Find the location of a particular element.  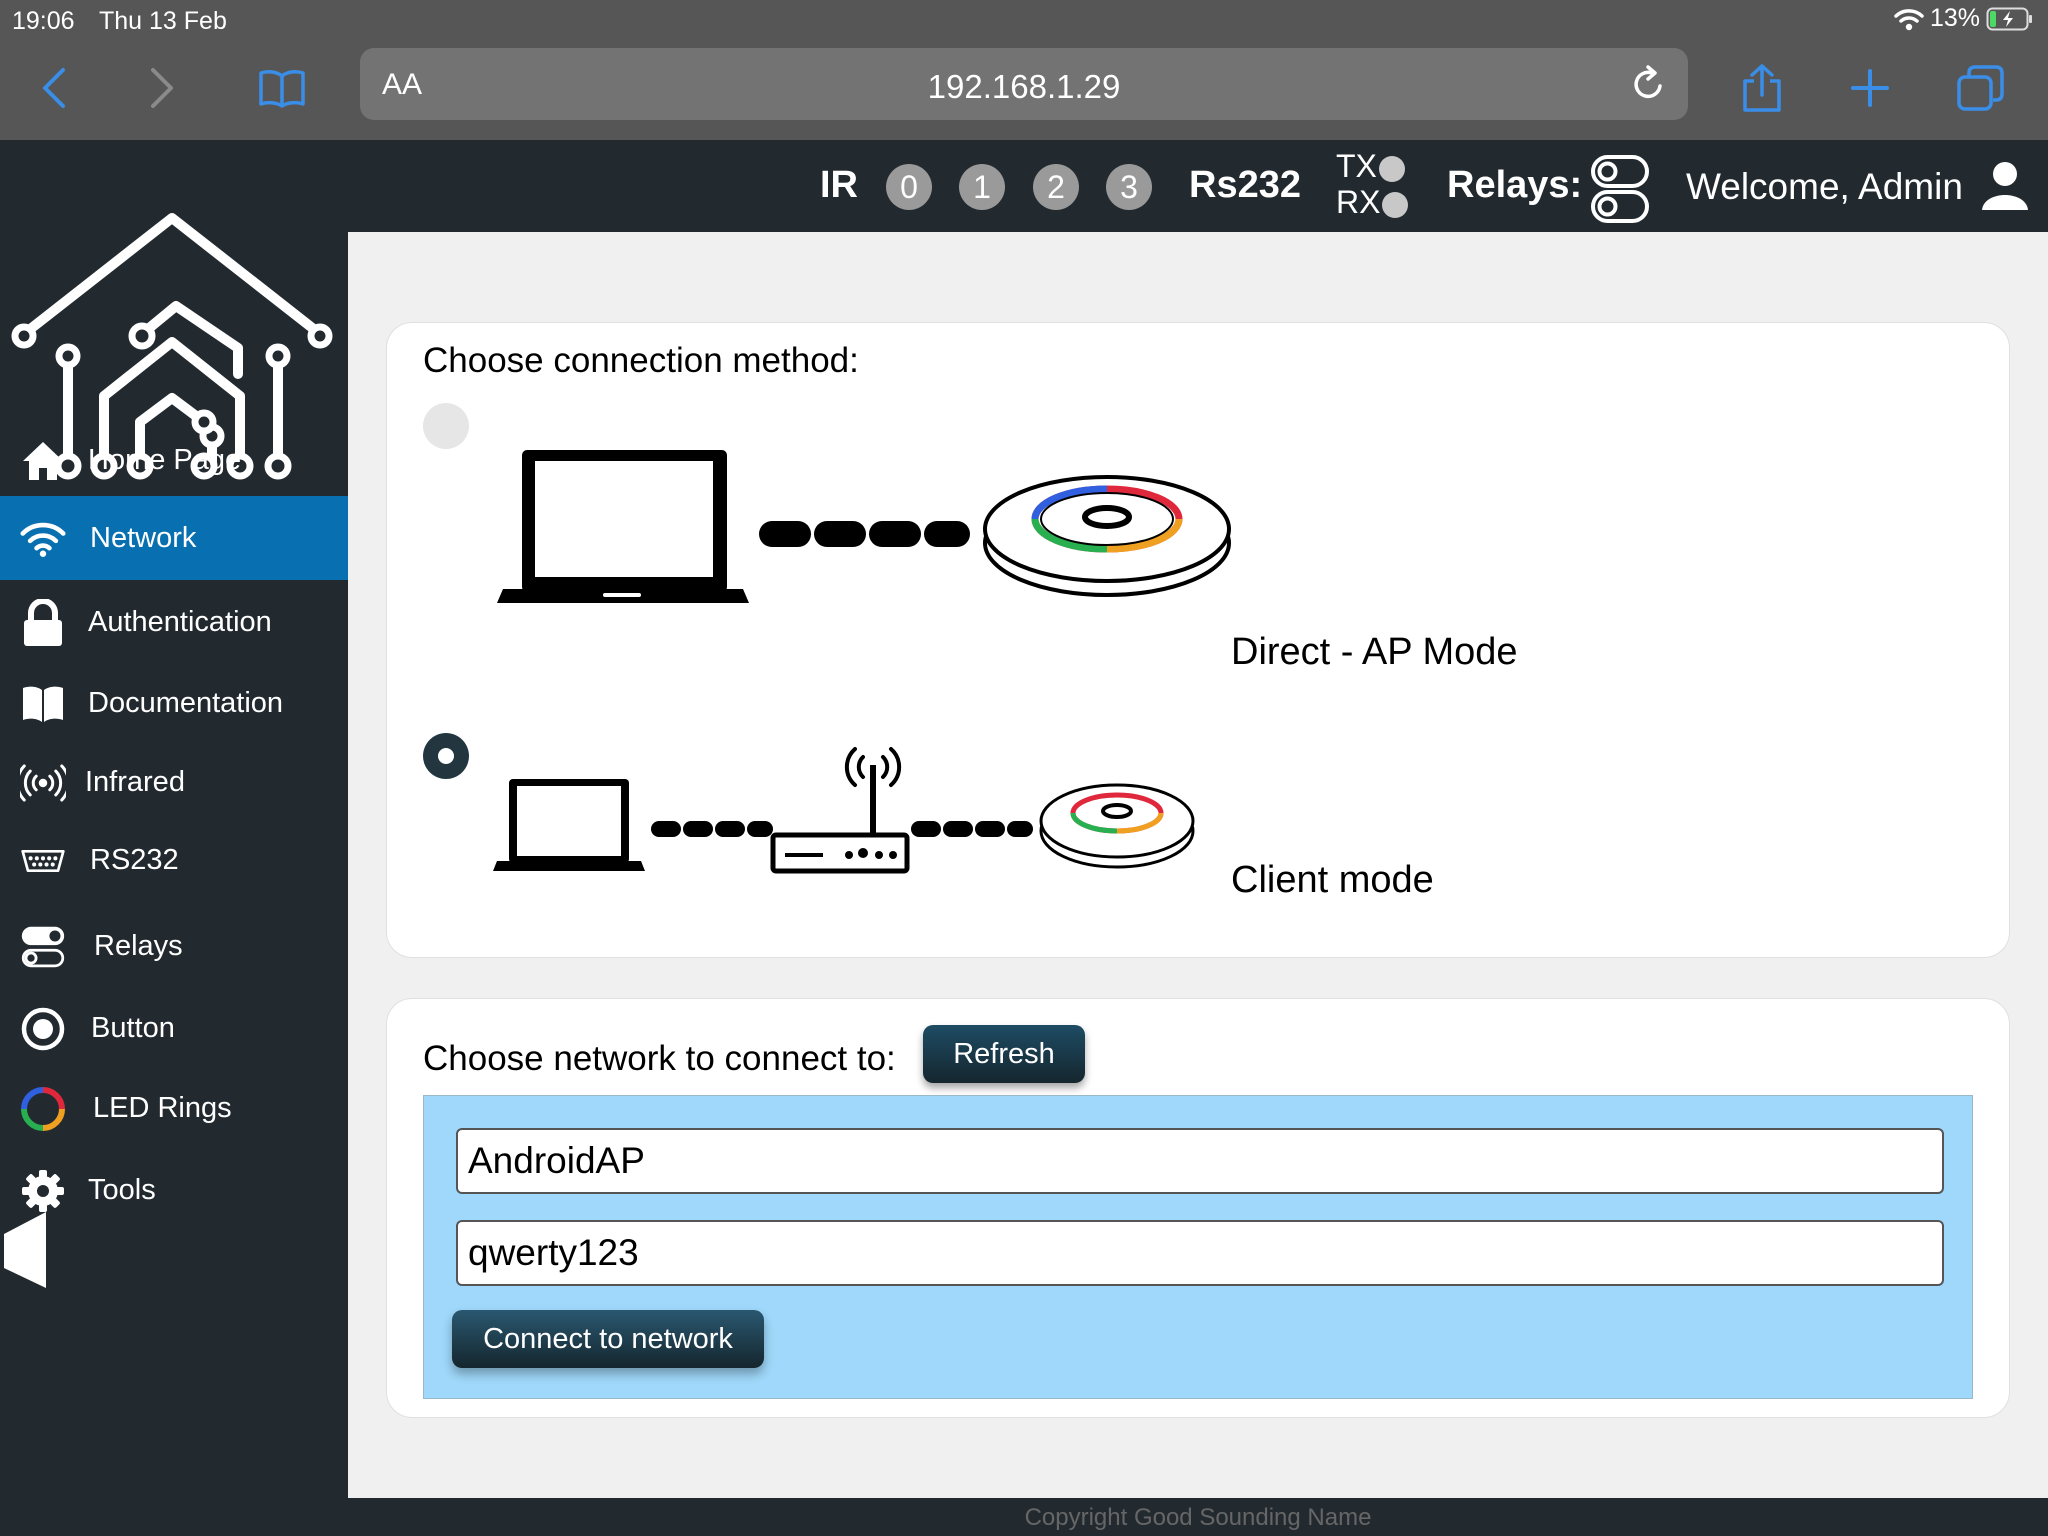

rs232-label: Rs232 is located at coordinates (1245, 185).